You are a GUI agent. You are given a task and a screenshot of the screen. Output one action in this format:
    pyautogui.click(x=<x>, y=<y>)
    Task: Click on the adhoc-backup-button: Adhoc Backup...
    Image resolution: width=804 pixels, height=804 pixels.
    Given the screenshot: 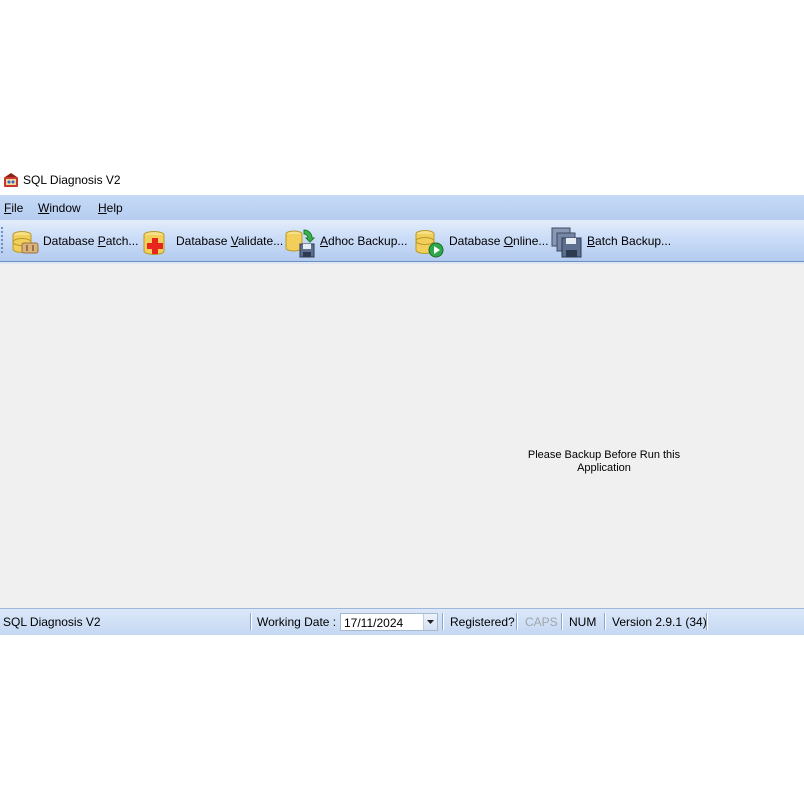 What is the action you would take?
    pyautogui.click(x=347, y=240)
    